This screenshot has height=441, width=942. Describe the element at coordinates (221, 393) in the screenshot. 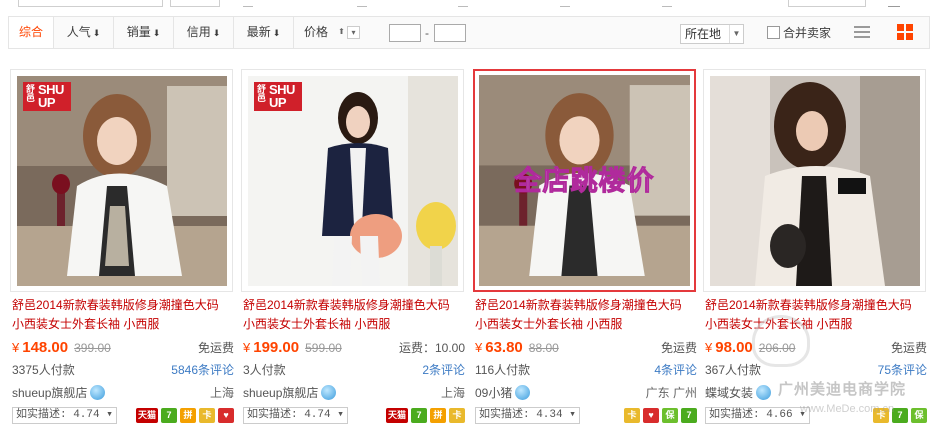

I see `shop-location: 上海` at that location.